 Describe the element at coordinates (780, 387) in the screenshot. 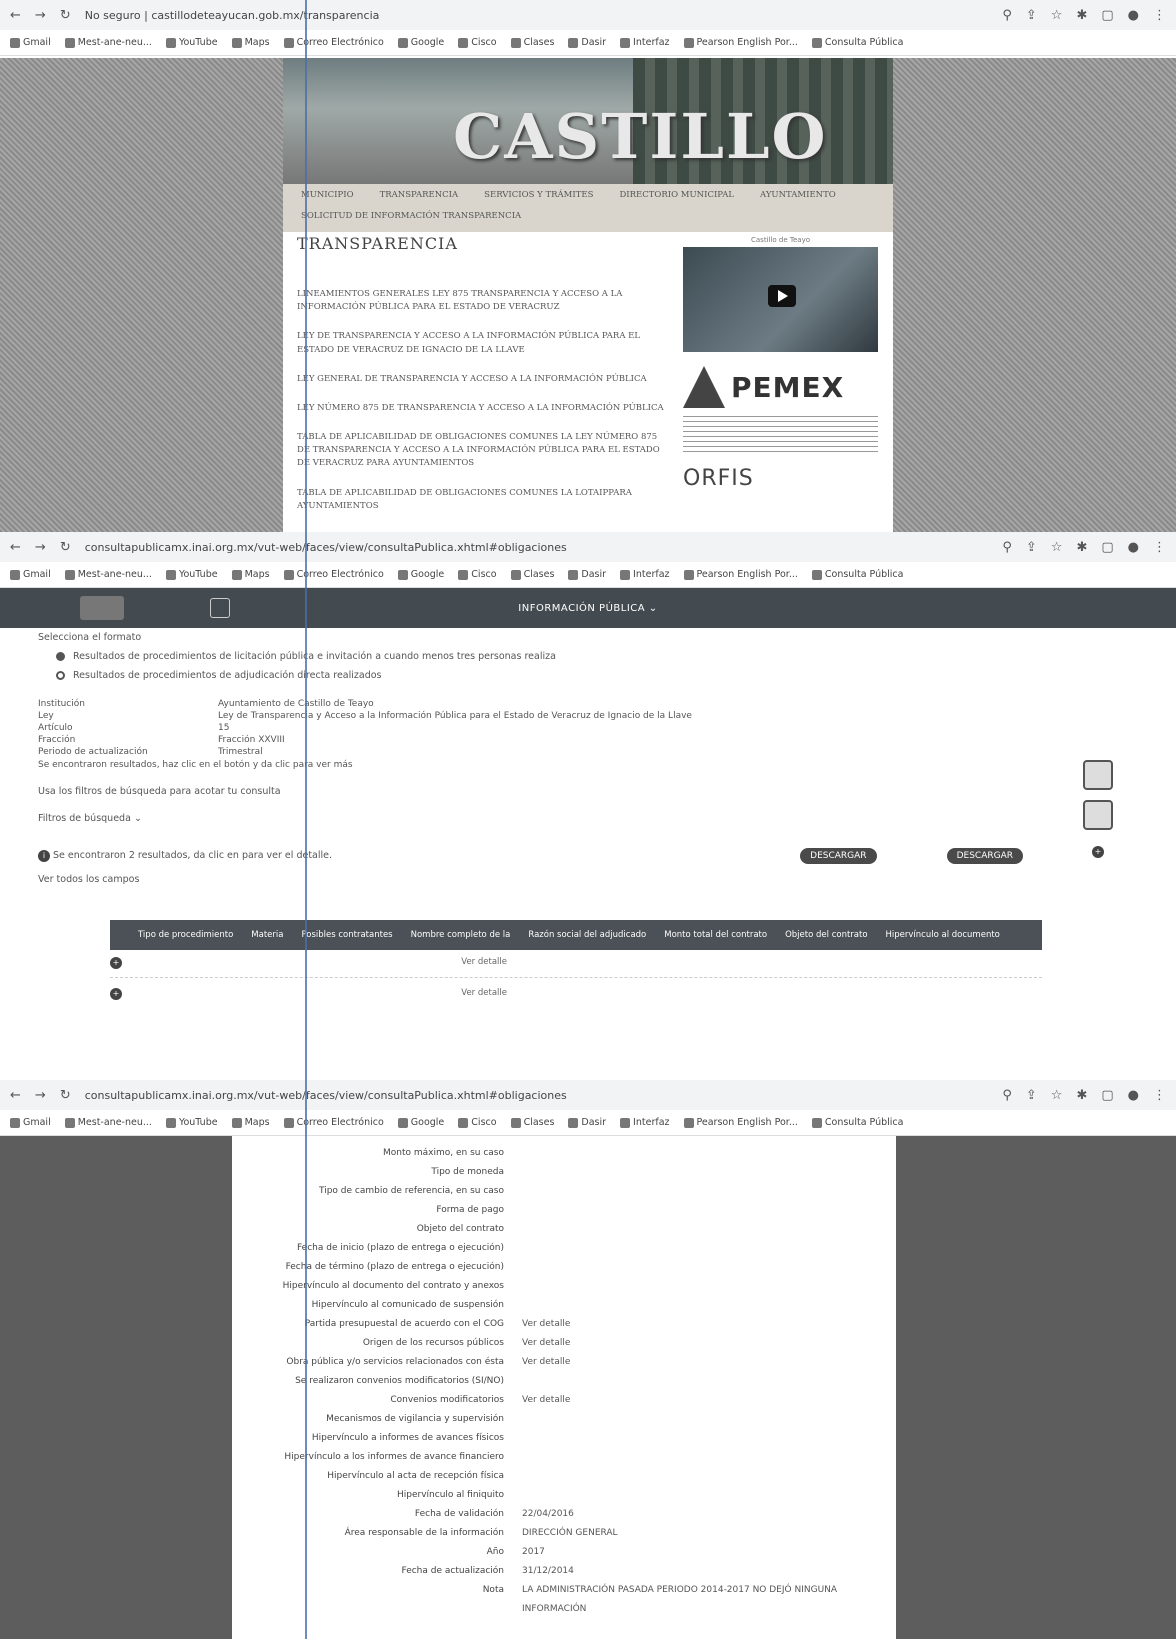

I see `pemex-banner: PEMEX` at that location.